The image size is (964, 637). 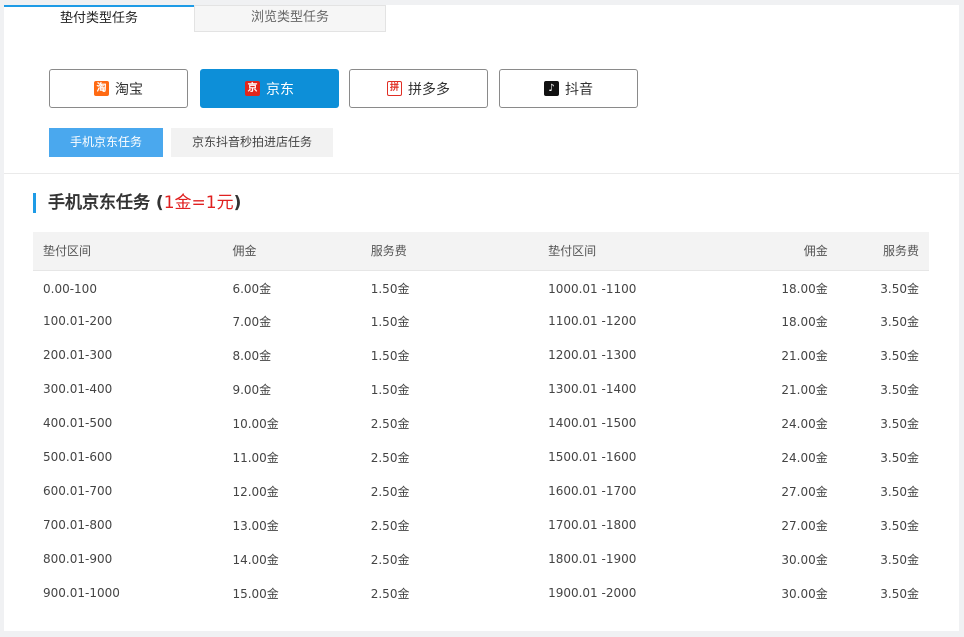 What do you see at coordinates (255, 491) in the screenshot?
I see `table-cell: 12.00金` at bounding box center [255, 491].